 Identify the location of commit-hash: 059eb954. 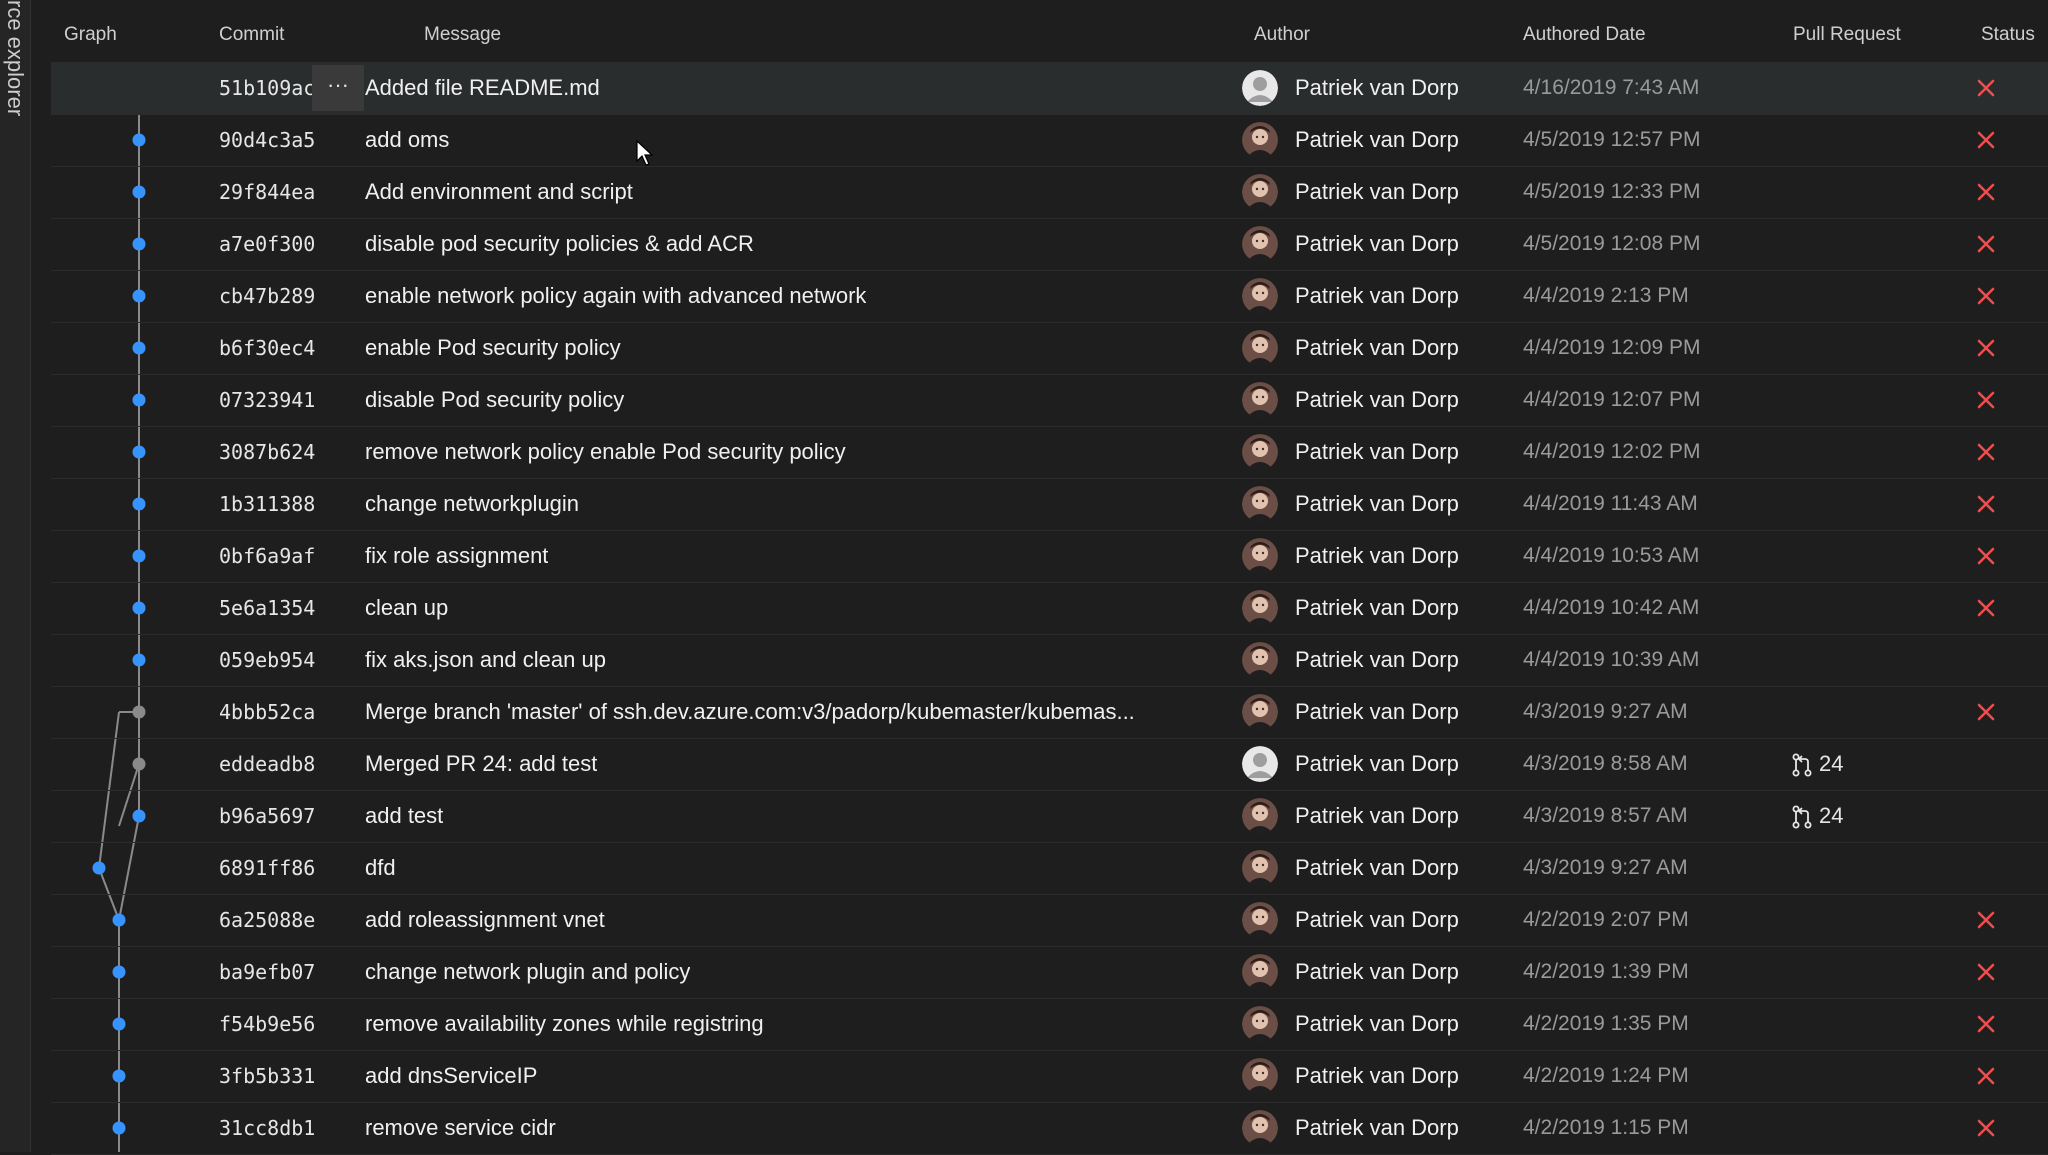
(267, 660).